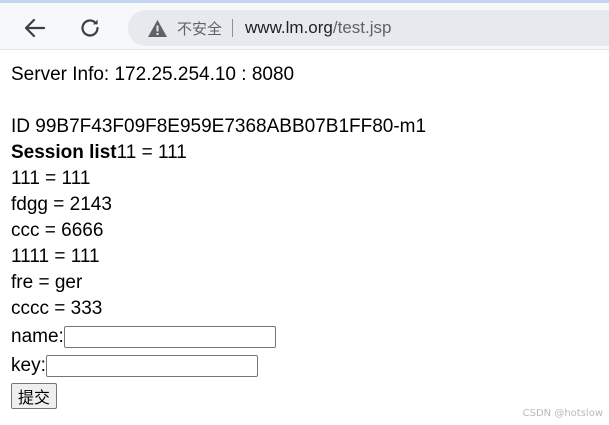 This screenshot has width=609, height=425. Describe the element at coordinates (37, 336) in the screenshot. I see `name-label: name:` at that location.